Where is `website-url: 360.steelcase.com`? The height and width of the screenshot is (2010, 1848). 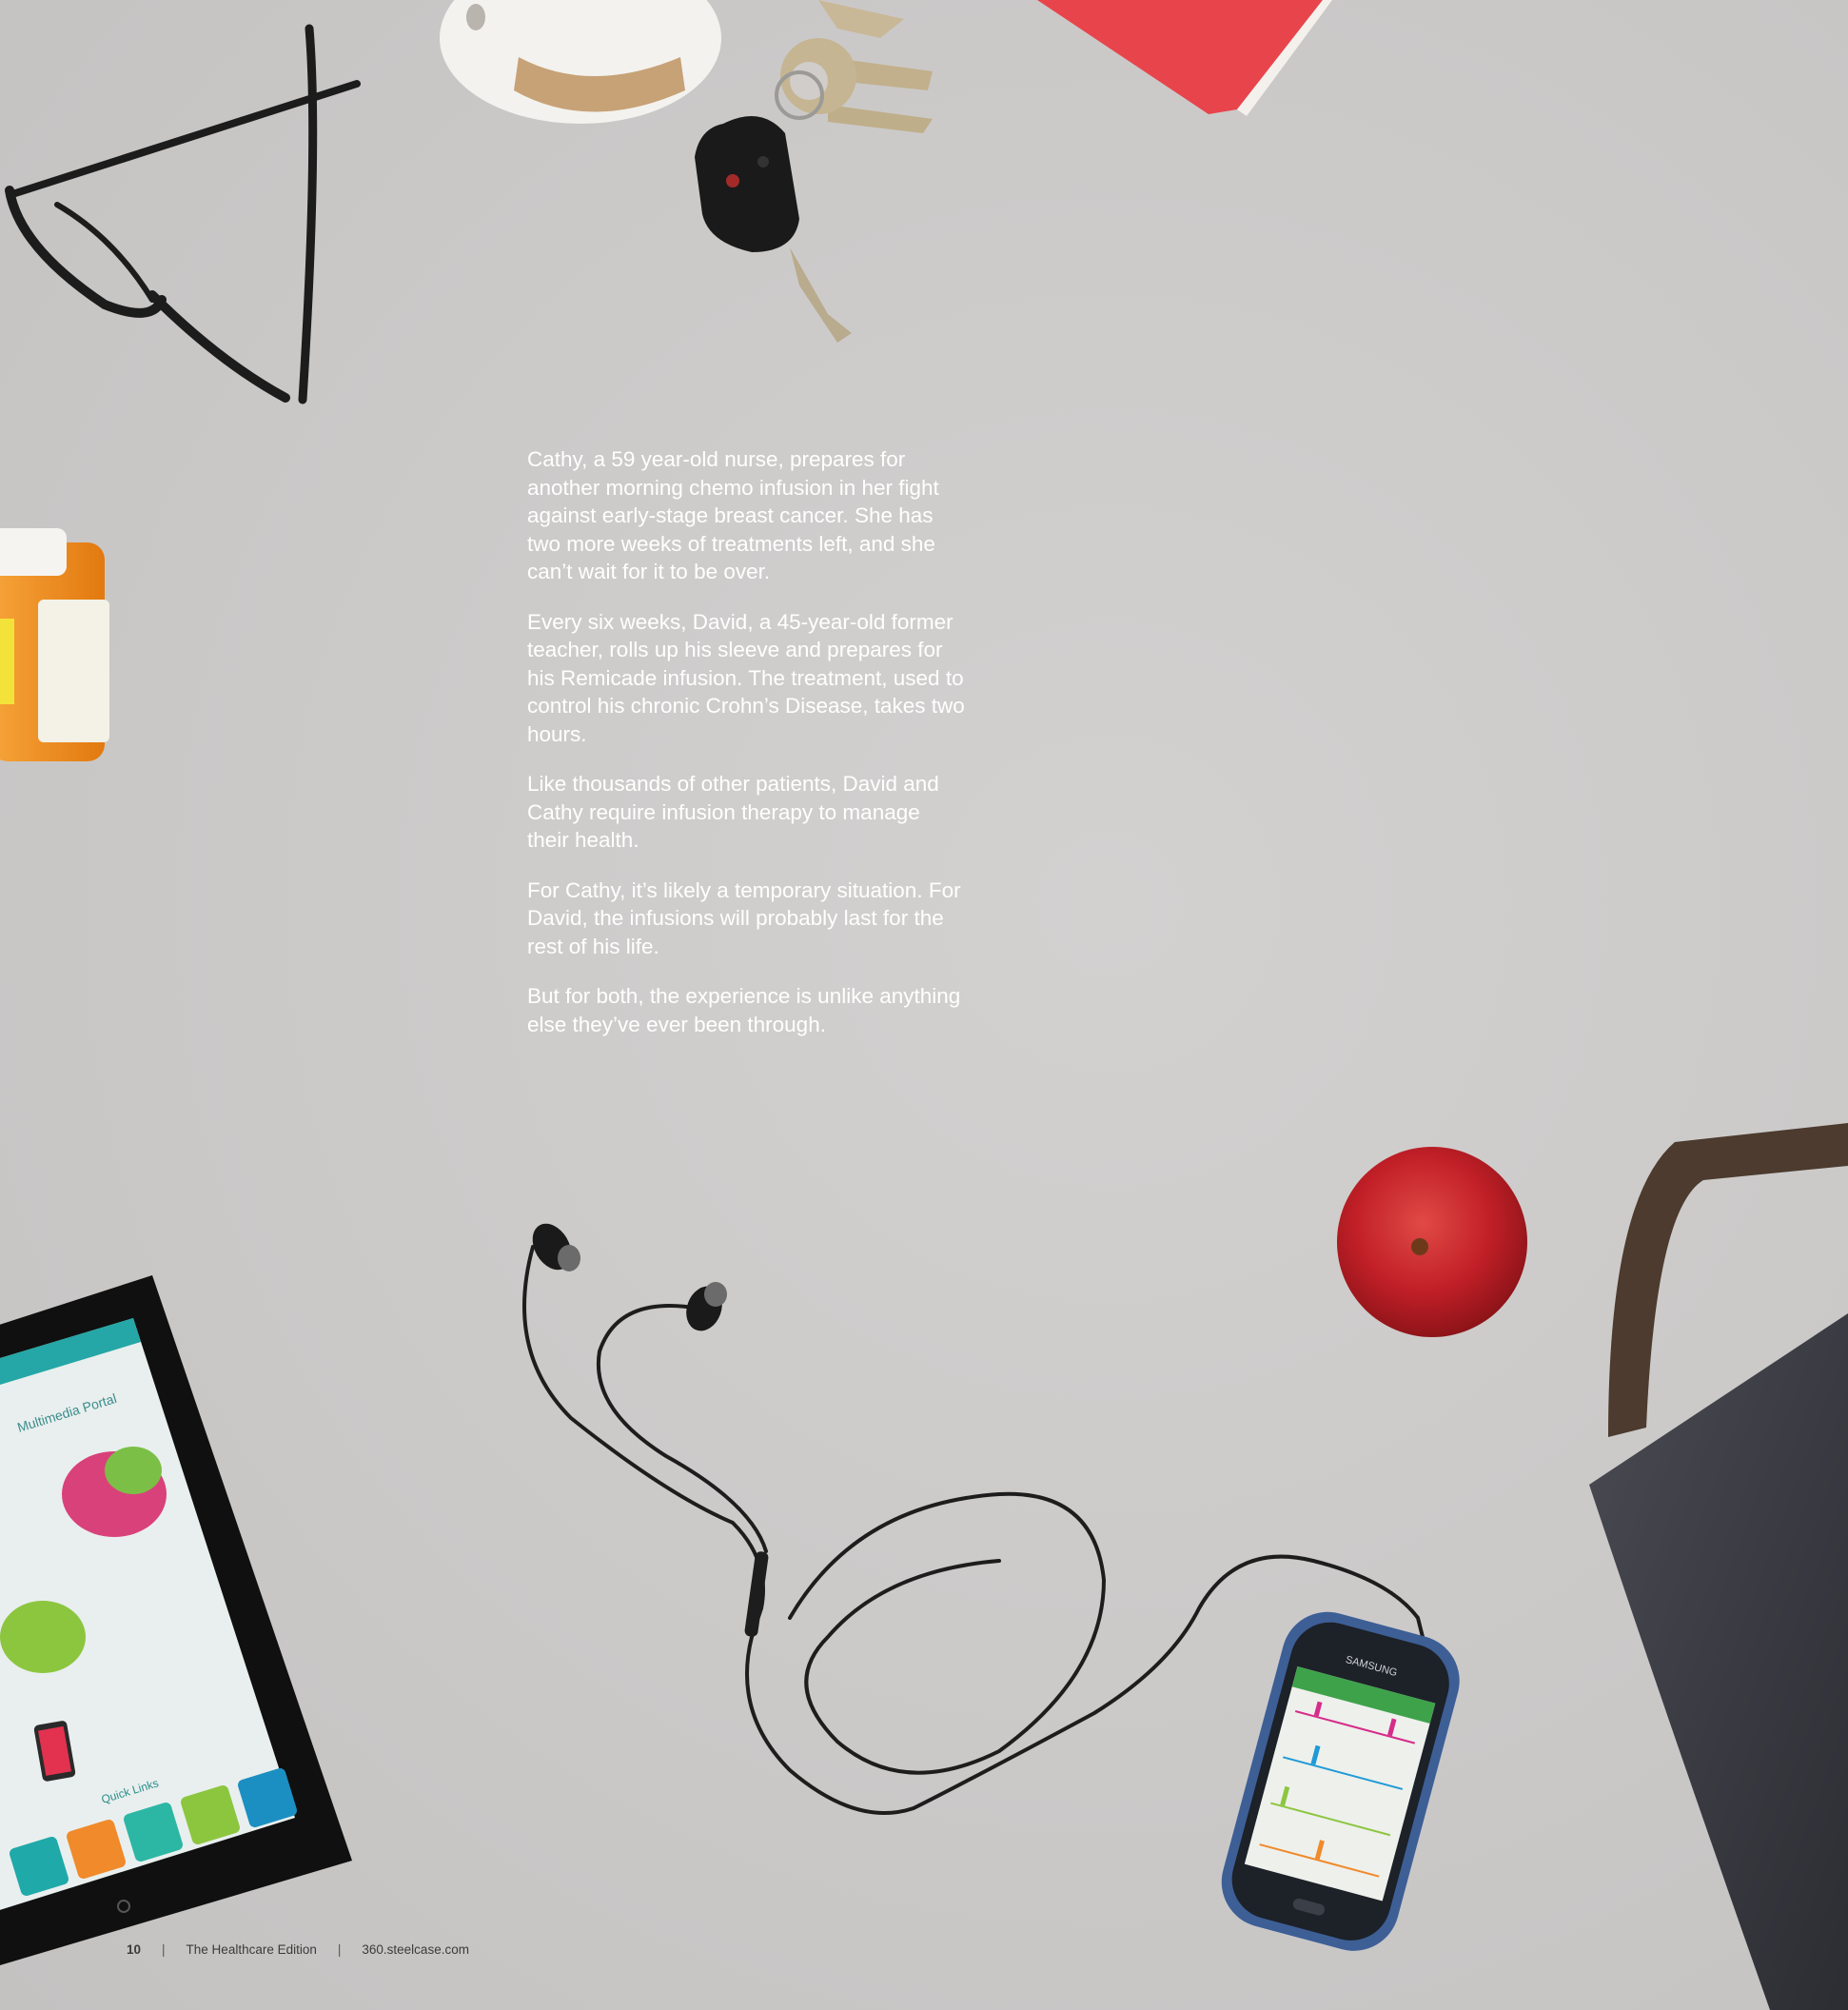
website-url: 360.steelcase.com is located at coordinates (415, 1949).